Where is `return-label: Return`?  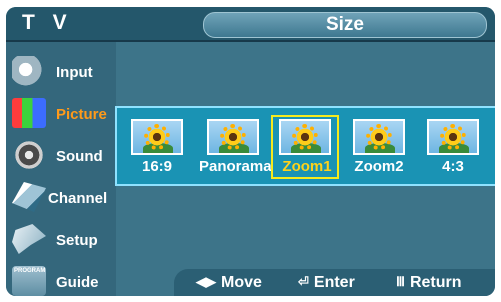 return-label: Return is located at coordinates (435, 282).